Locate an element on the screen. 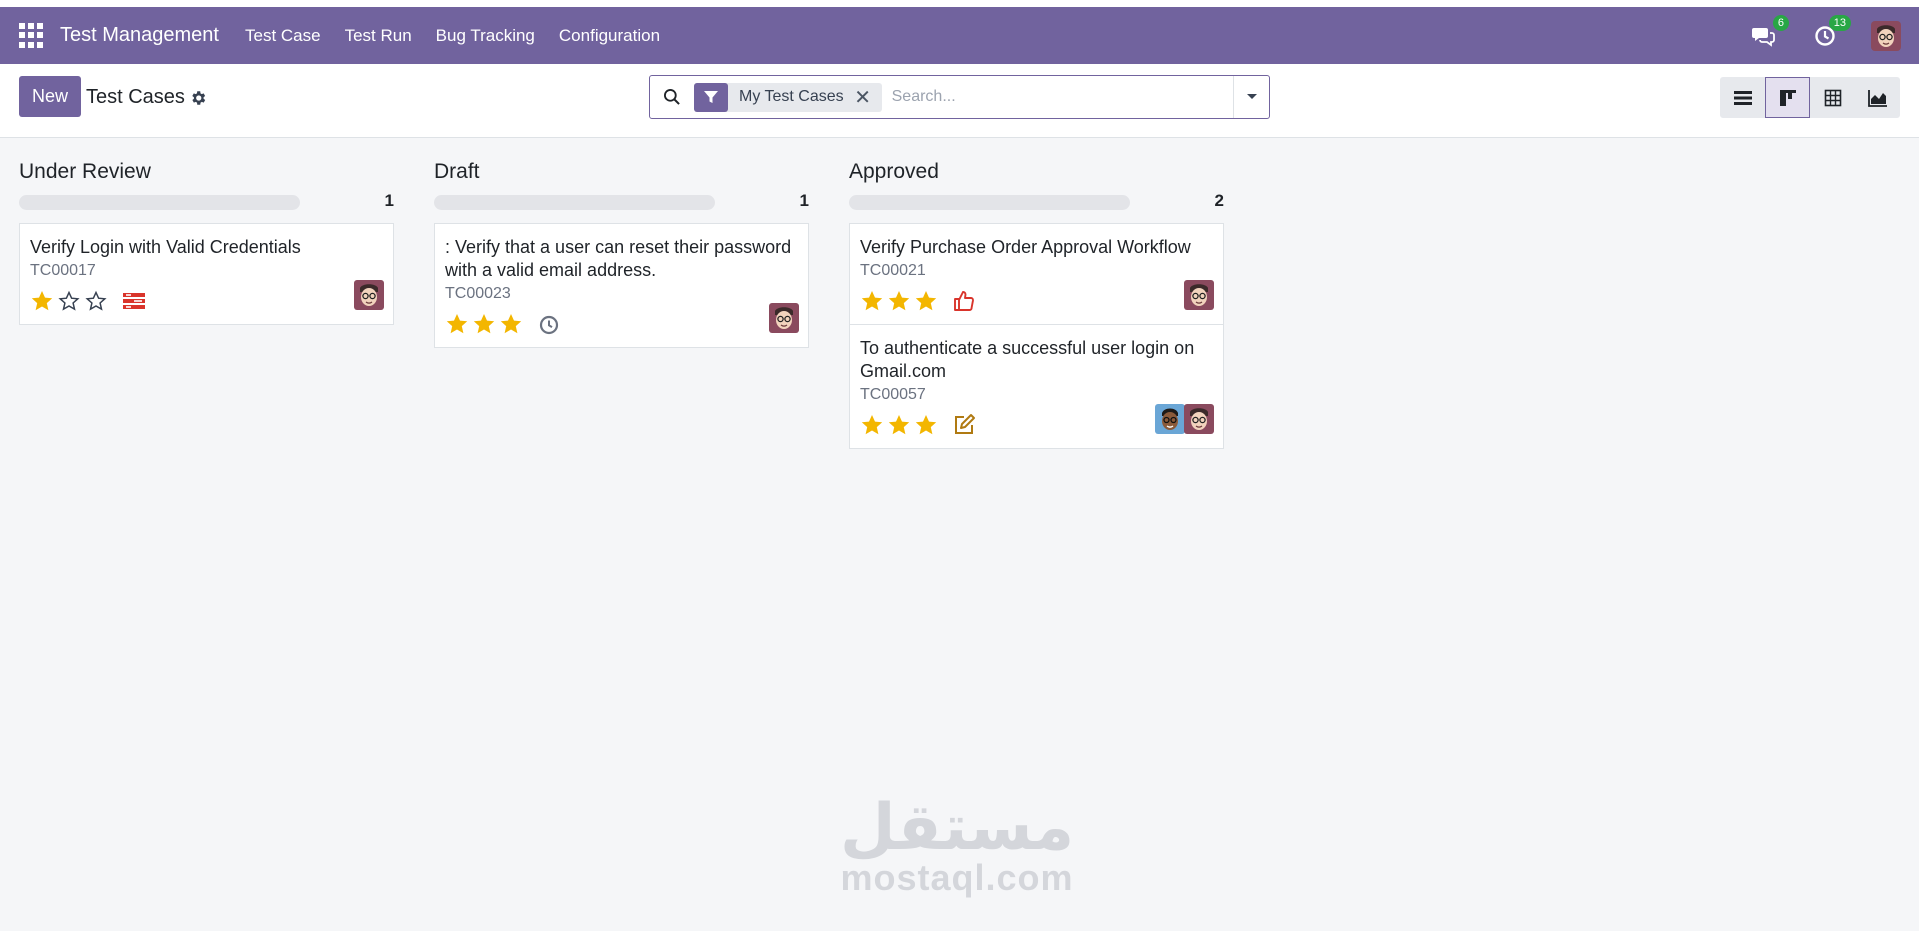 The height and width of the screenshot is (931, 1919). list-icon is located at coordinates (1742, 97).